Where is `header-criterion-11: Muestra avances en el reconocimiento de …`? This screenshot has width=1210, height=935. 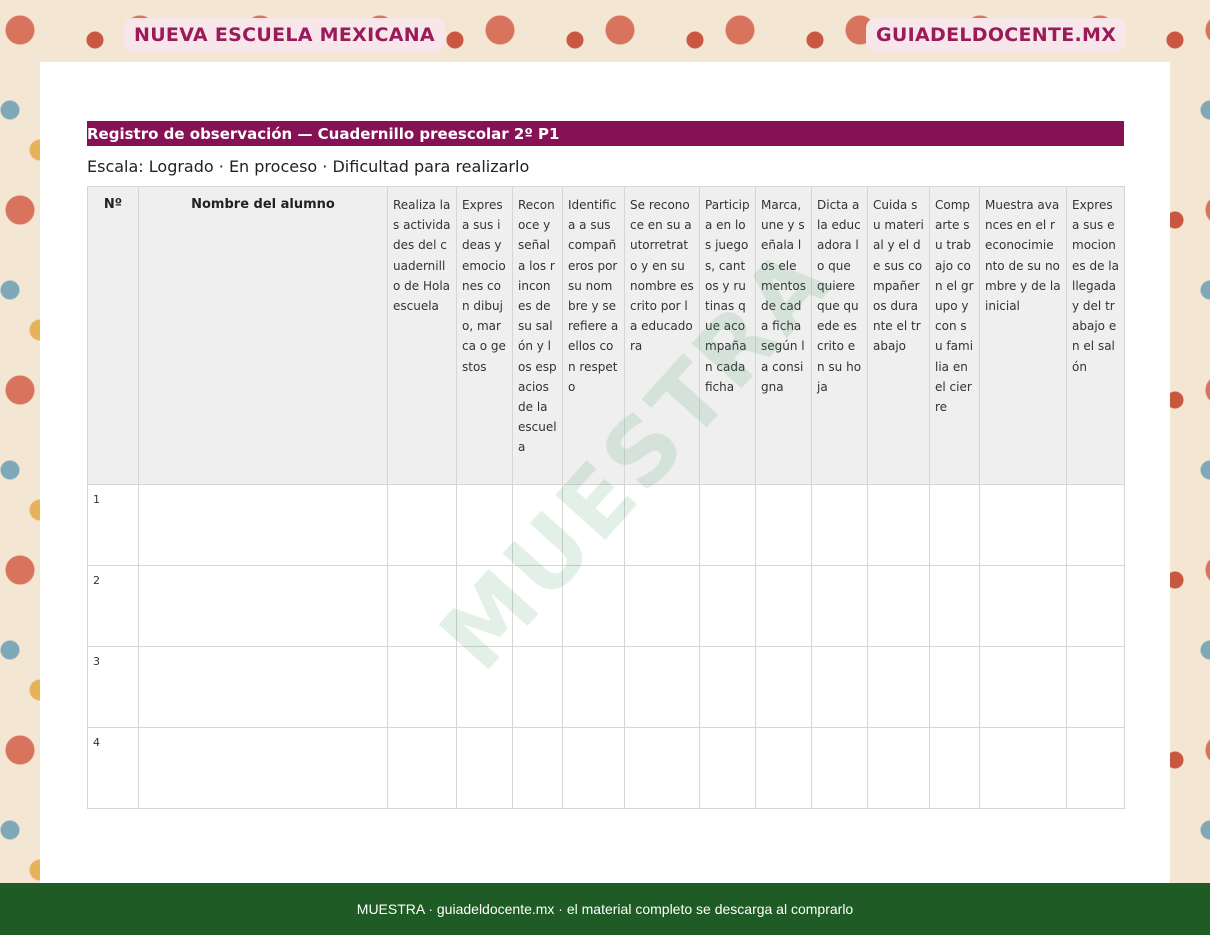
header-criterion-11: Muestra avances en el reconocimiento de … is located at coordinates (1023, 335).